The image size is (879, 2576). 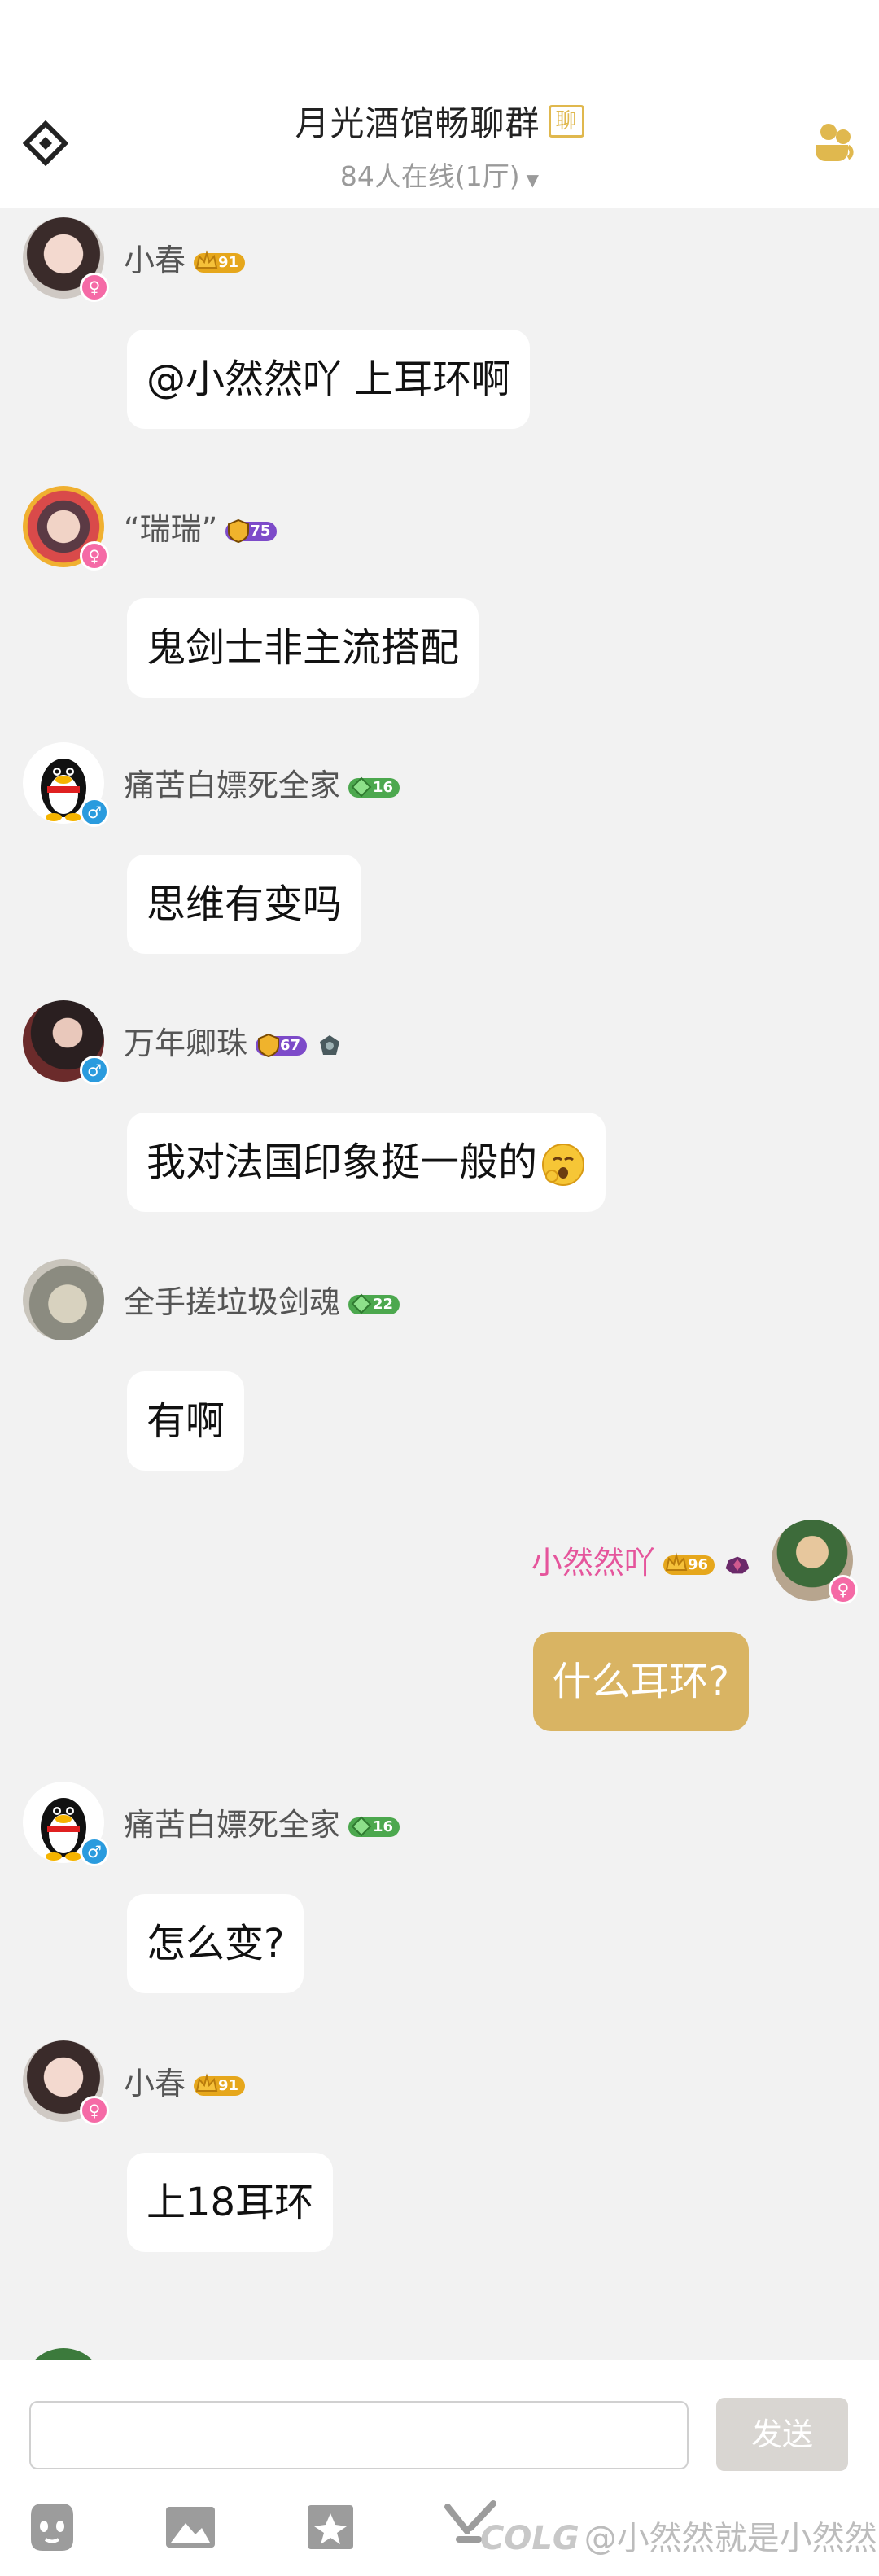 I want to click on watermark: COLG @小然然就是小然然, so click(x=678, y=2535).